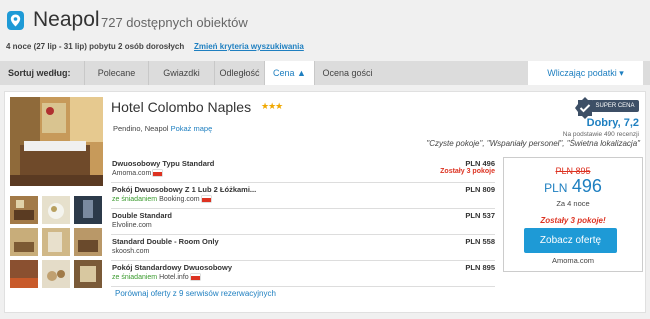  What do you see at coordinates (15, 20) in the screenshot?
I see `location-pin-icon` at bounding box center [15, 20].